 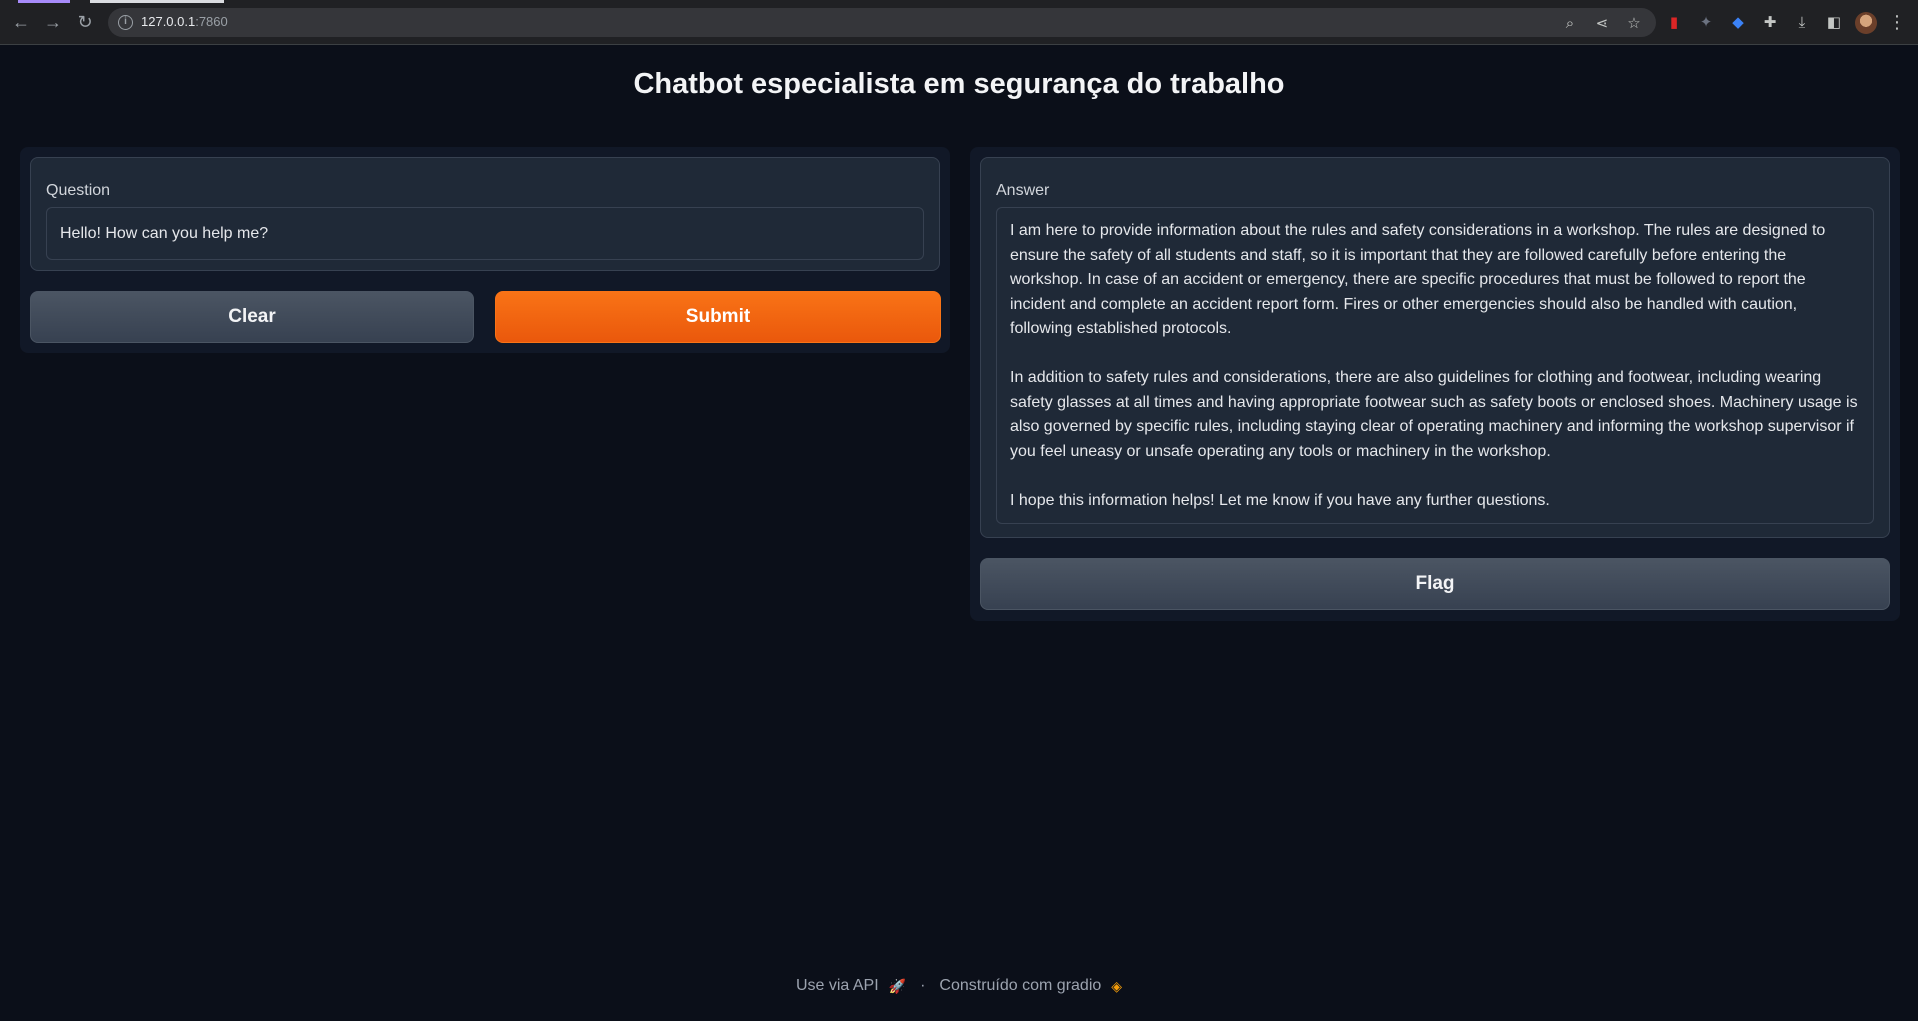 I want to click on extension-graduation-icon: ◆, so click(x=1738, y=22).